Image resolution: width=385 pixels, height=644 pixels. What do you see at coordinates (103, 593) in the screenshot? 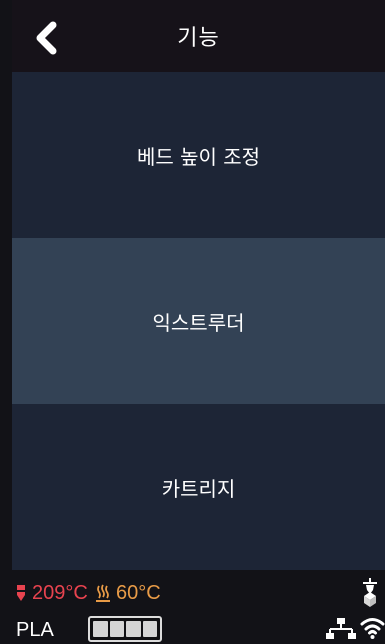
I see `heated-bed-icon` at bounding box center [103, 593].